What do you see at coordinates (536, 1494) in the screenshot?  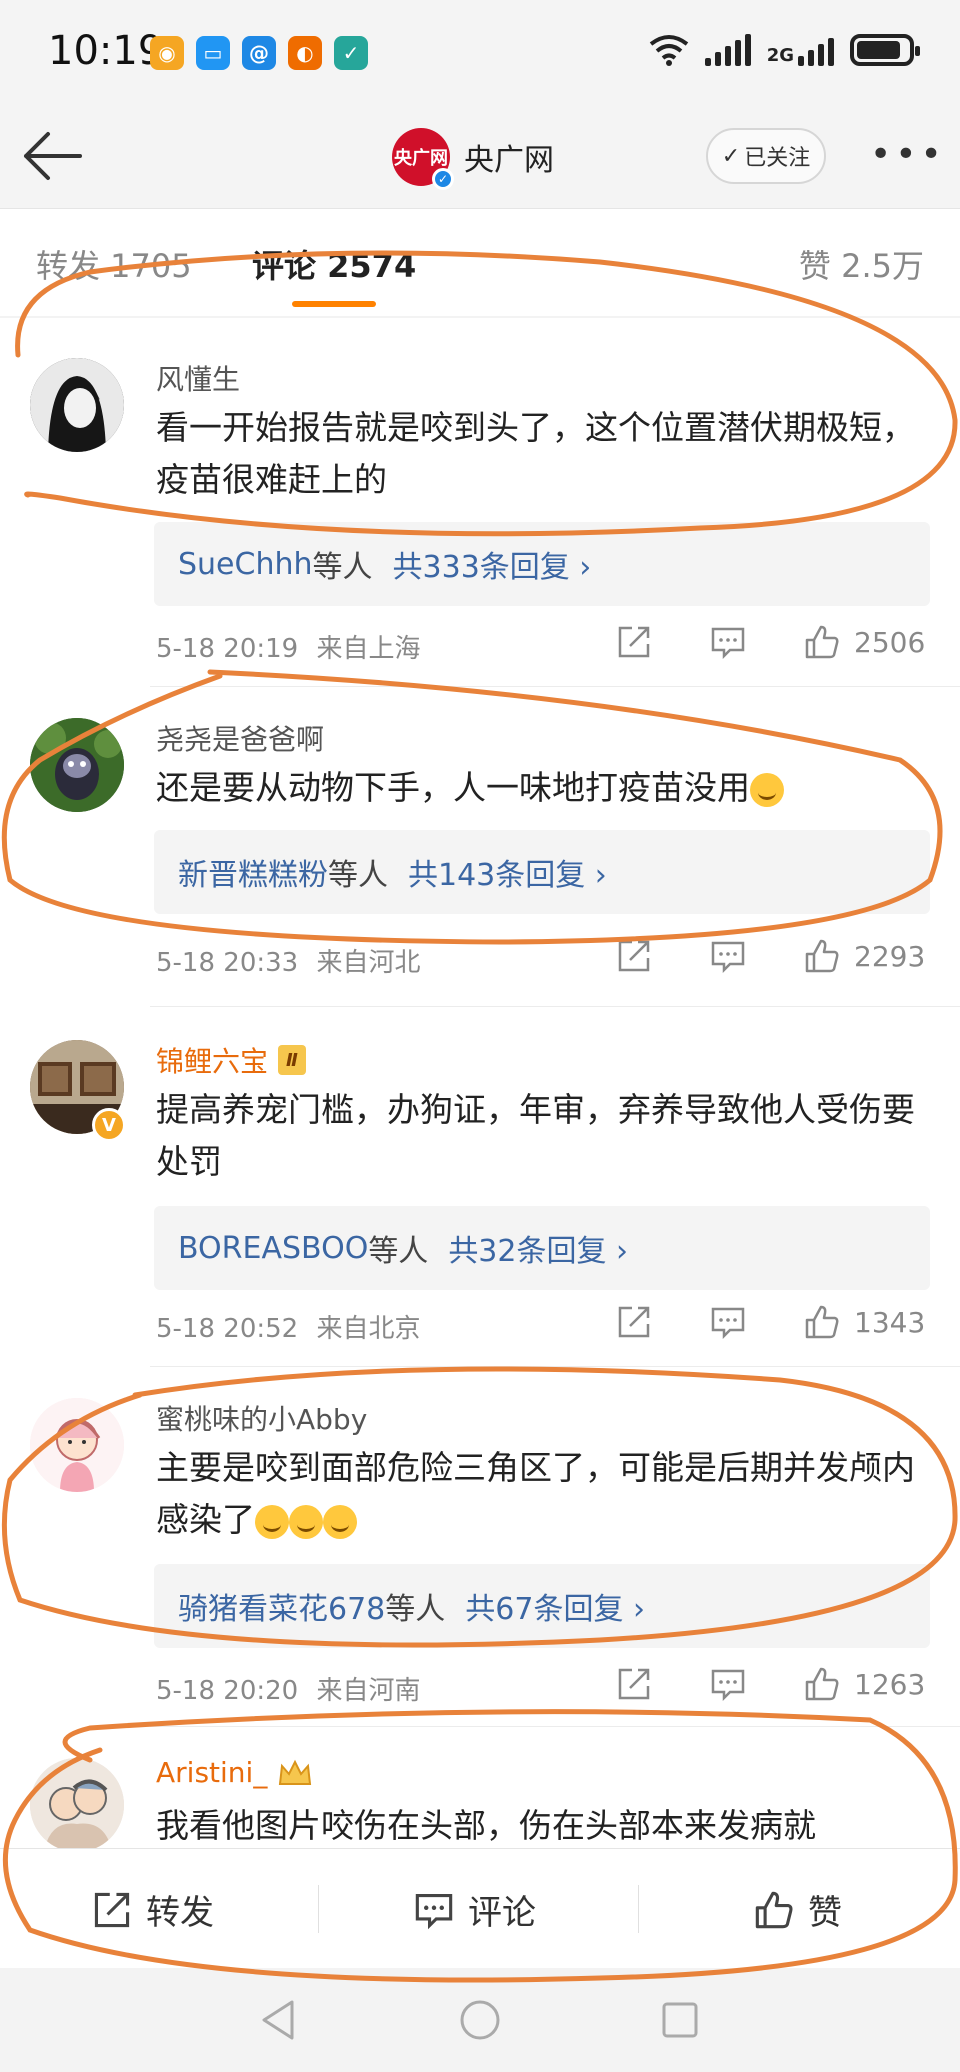 I see `comment-text: 主要是咬到面部危险三角区了，可能是后期并发颅内感染了` at bounding box center [536, 1494].